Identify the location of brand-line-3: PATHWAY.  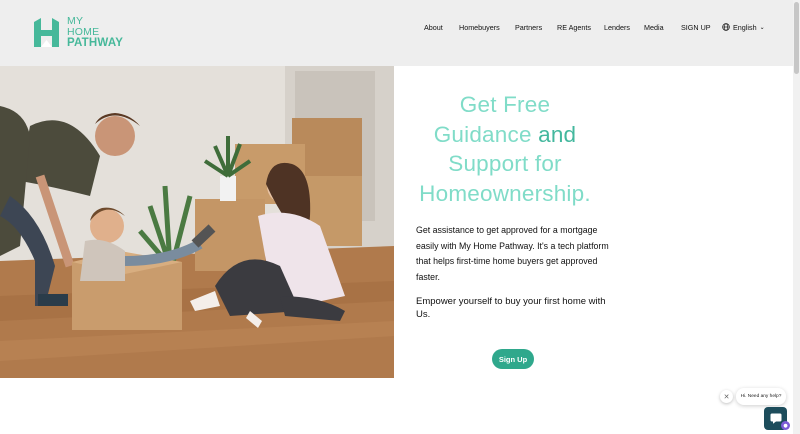
(95, 43).